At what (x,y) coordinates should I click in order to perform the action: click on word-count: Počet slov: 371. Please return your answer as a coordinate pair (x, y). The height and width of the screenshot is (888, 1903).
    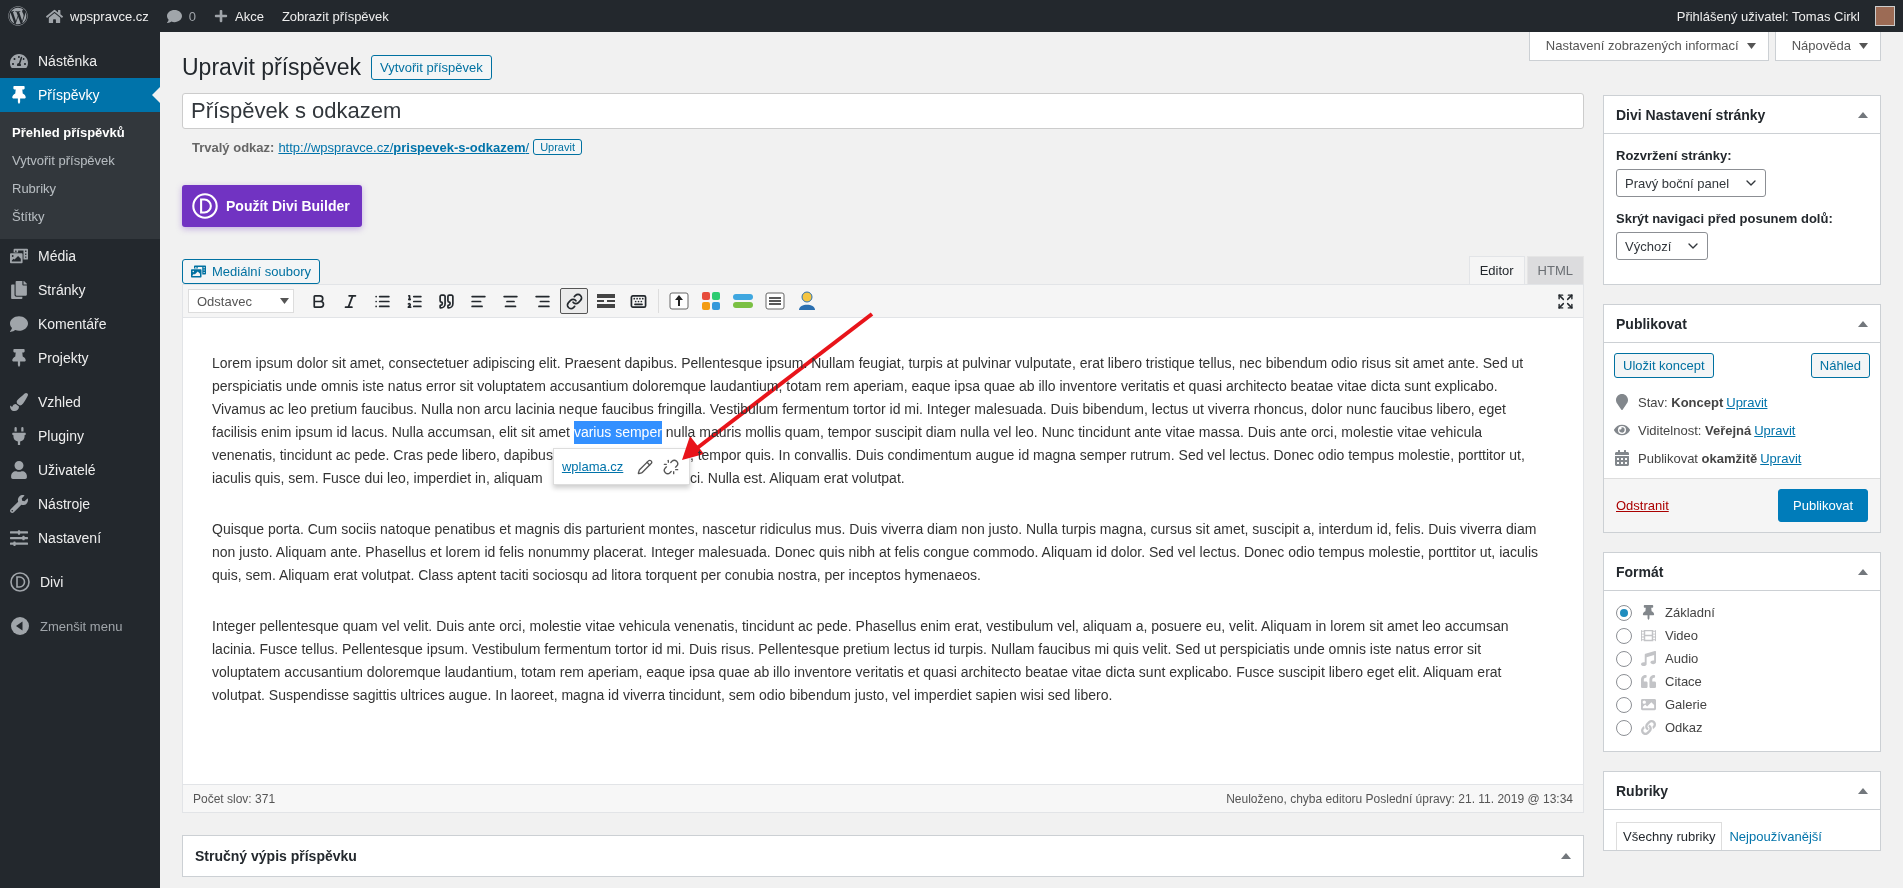
    Looking at the image, I should click on (234, 798).